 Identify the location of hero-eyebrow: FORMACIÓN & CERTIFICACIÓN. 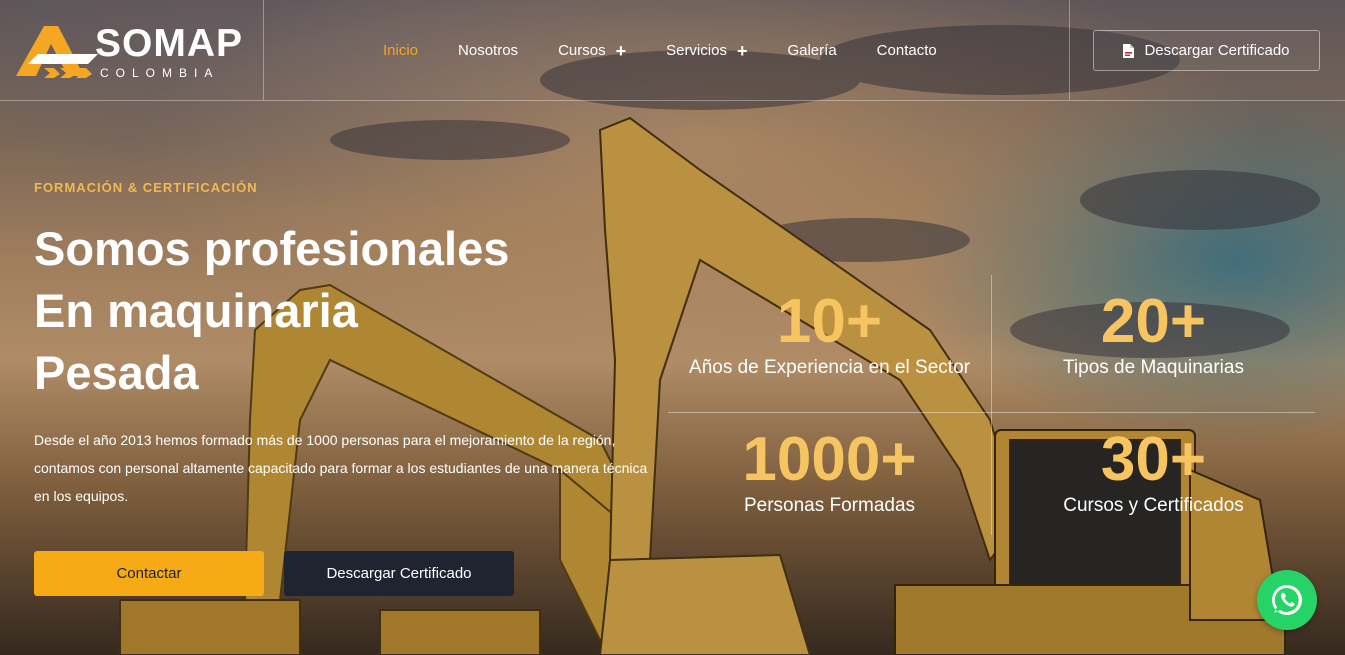
(146, 187).